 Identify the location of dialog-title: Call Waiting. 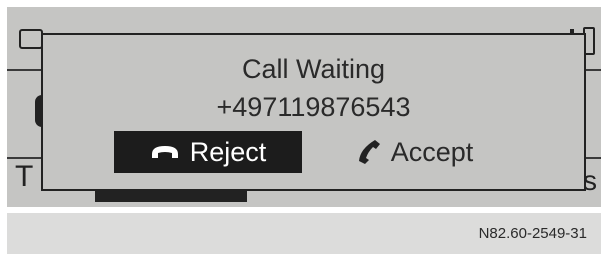
(313, 69).